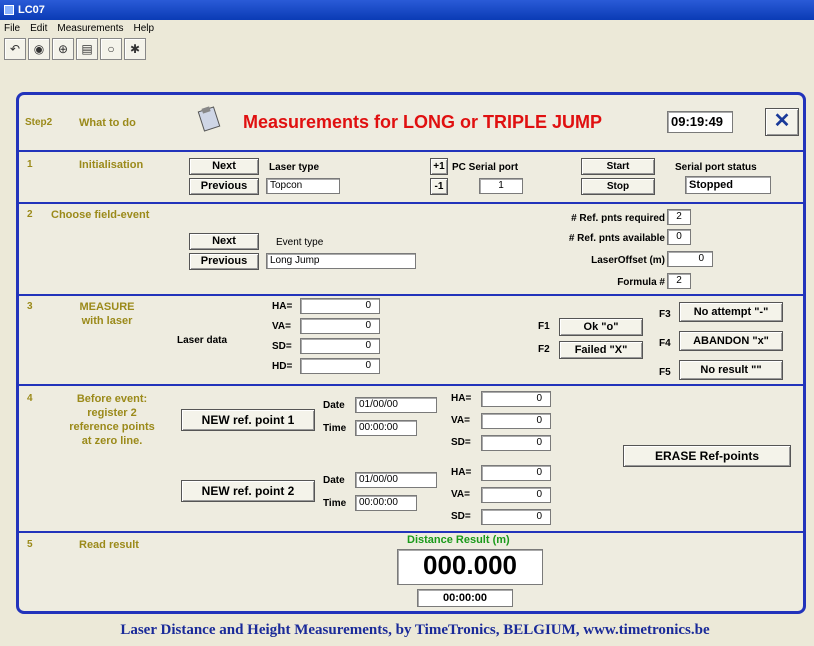 The image size is (814, 646). What do you see at coordinates (224, 261) in the screenshot?
I see `s2-previous-button: Previous` at bounding box center [224, 261].